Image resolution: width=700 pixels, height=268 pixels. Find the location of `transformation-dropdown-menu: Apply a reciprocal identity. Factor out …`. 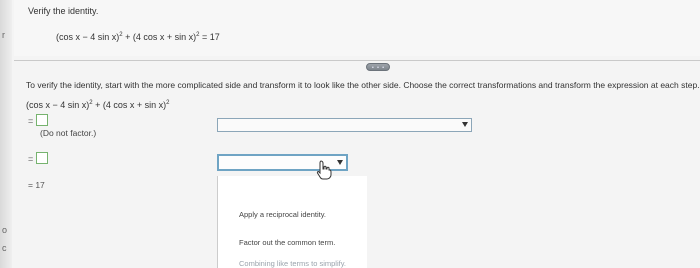

transformation-dropdown-menu: Apply a reciprocal identity. Factor out … is located at coordinates (292, 222).